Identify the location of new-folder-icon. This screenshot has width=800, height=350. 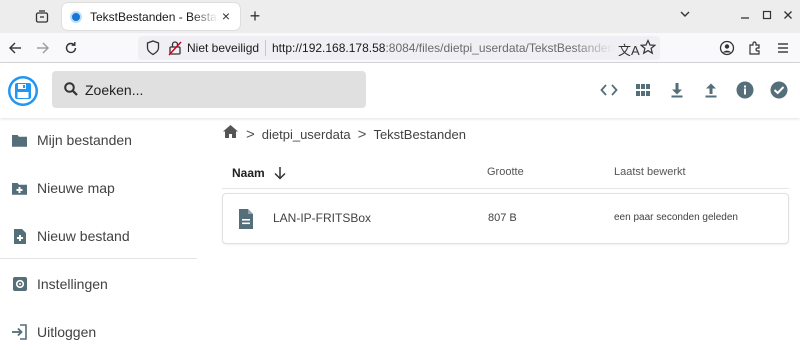
(19, 188).